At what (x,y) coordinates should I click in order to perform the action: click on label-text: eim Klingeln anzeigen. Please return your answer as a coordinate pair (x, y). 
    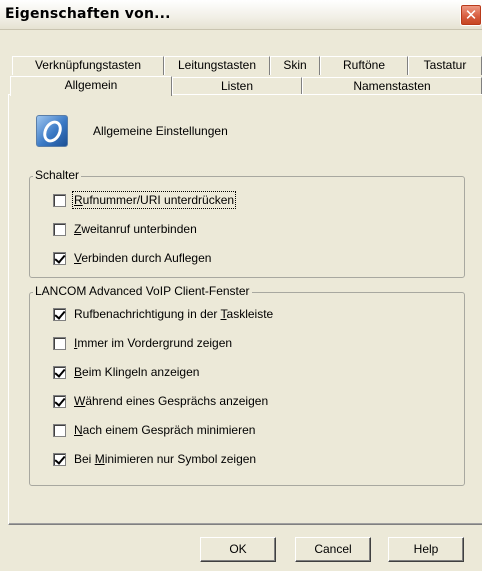
    Looking at the image, I should click on (141, 372).